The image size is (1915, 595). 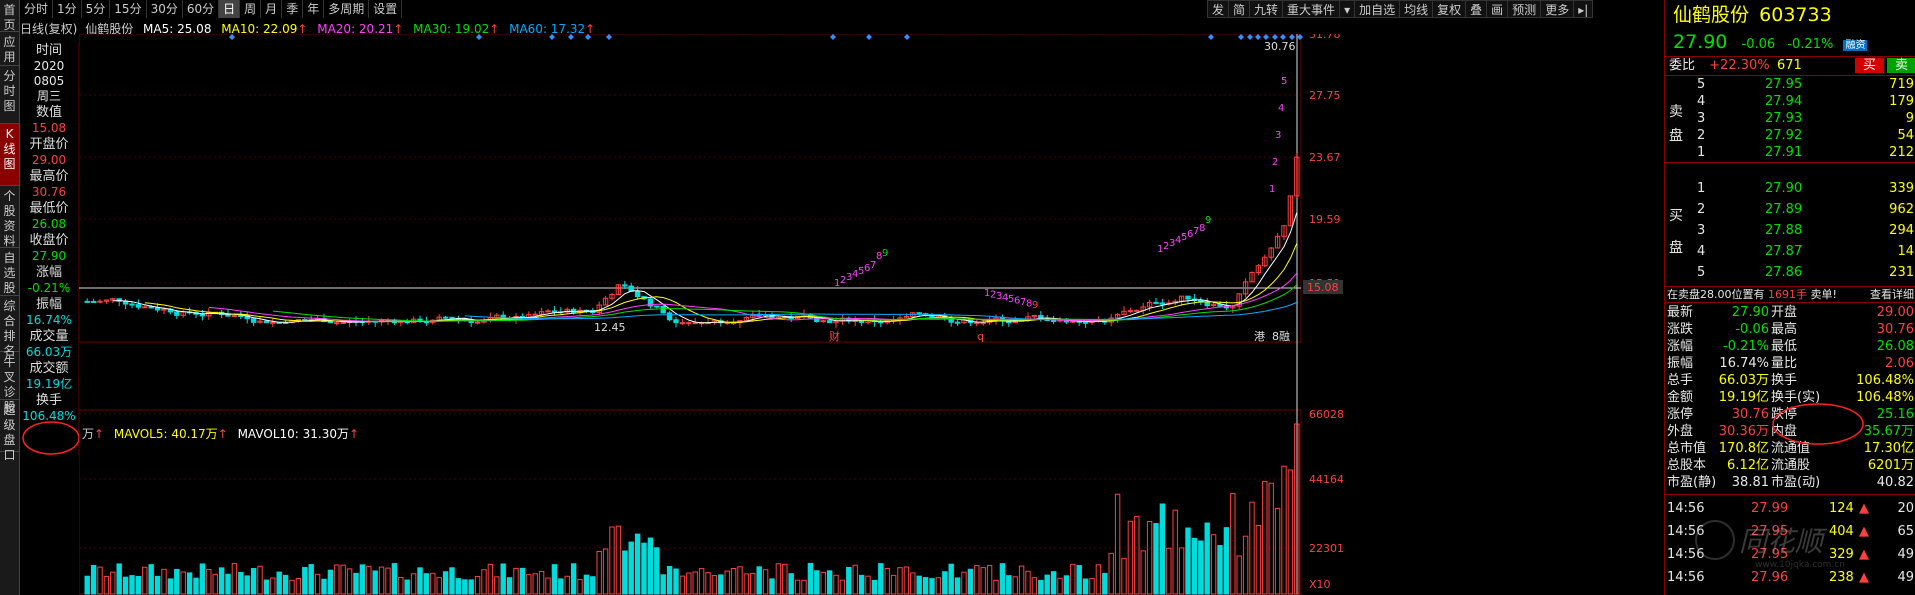 What do you see at coordinates (1780, 541) in the screenshot?
I see `watermark-brand: 同花顺` at bounding box center [1780, 541].